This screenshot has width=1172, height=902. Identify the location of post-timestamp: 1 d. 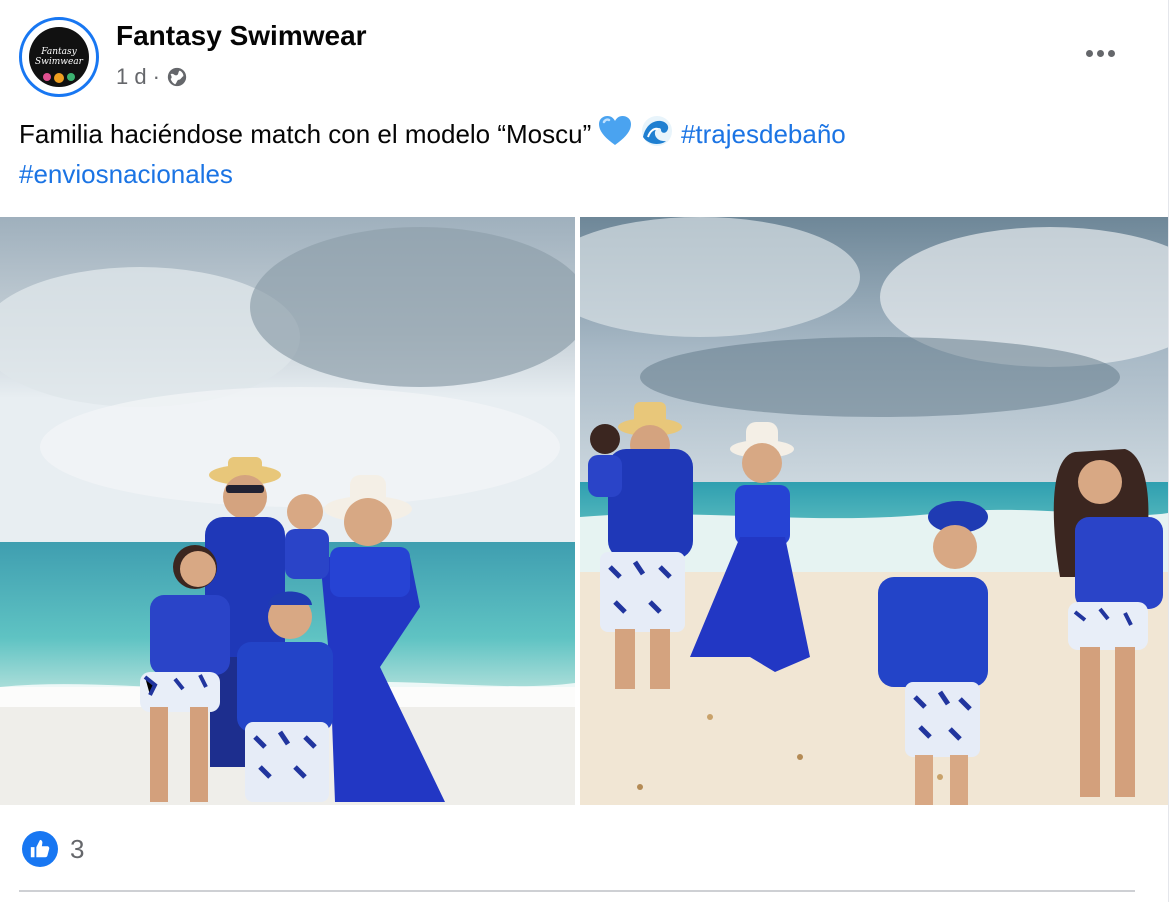
(131, 77).